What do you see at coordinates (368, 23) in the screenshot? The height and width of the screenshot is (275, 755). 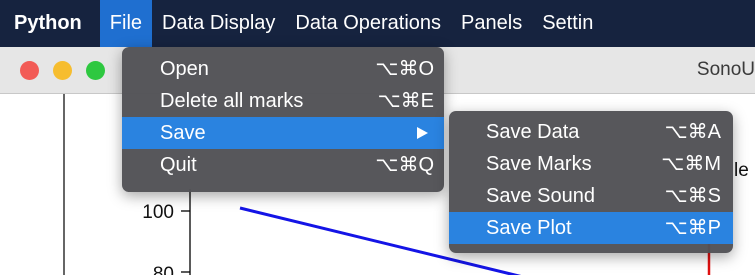 I see `menu-data-operations: Data Operations` at bounding box center [368, 23].